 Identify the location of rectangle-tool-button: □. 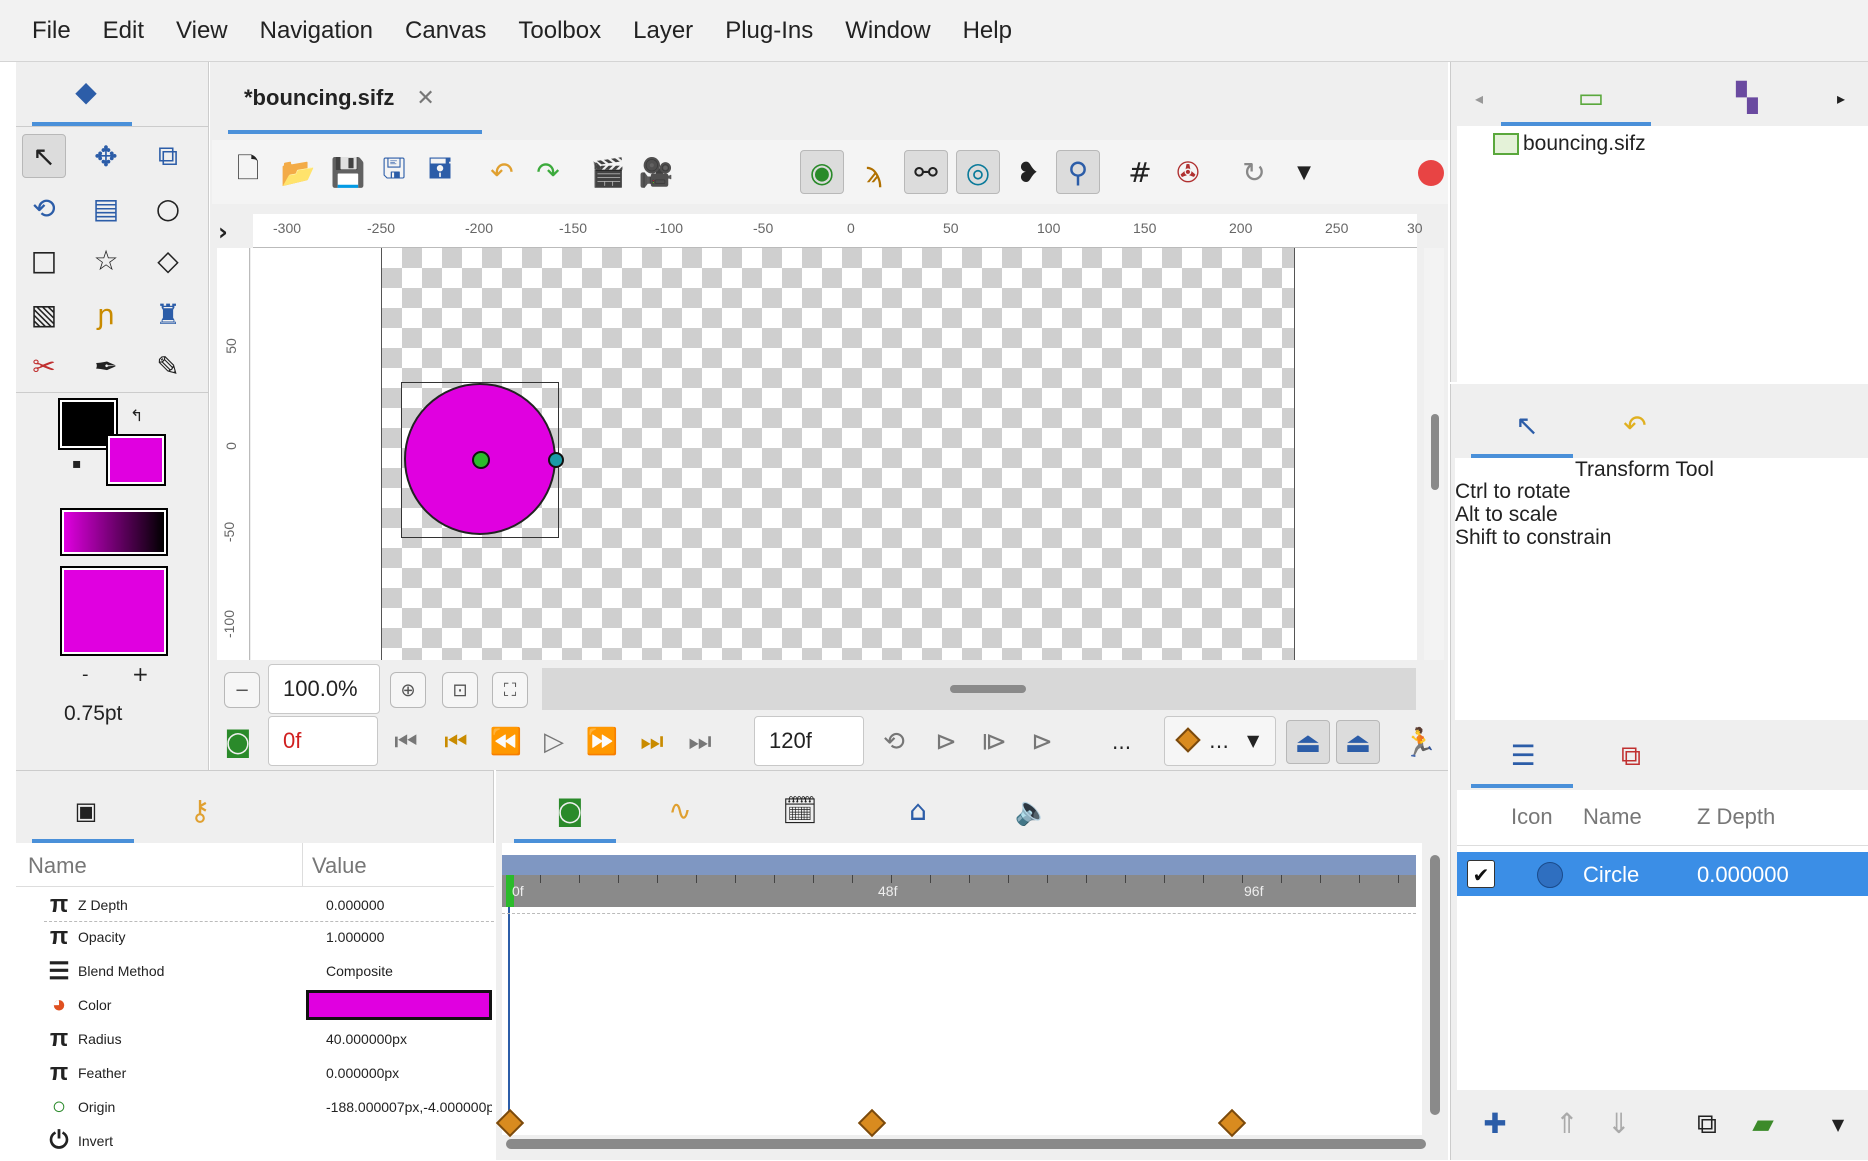
(44, 260).